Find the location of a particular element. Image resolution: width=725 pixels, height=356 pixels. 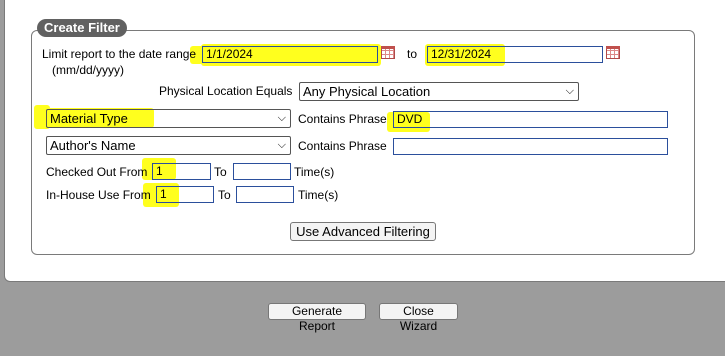

filter-field-select-2: Author's Name ⌵ is located at coordinates (168, 145).